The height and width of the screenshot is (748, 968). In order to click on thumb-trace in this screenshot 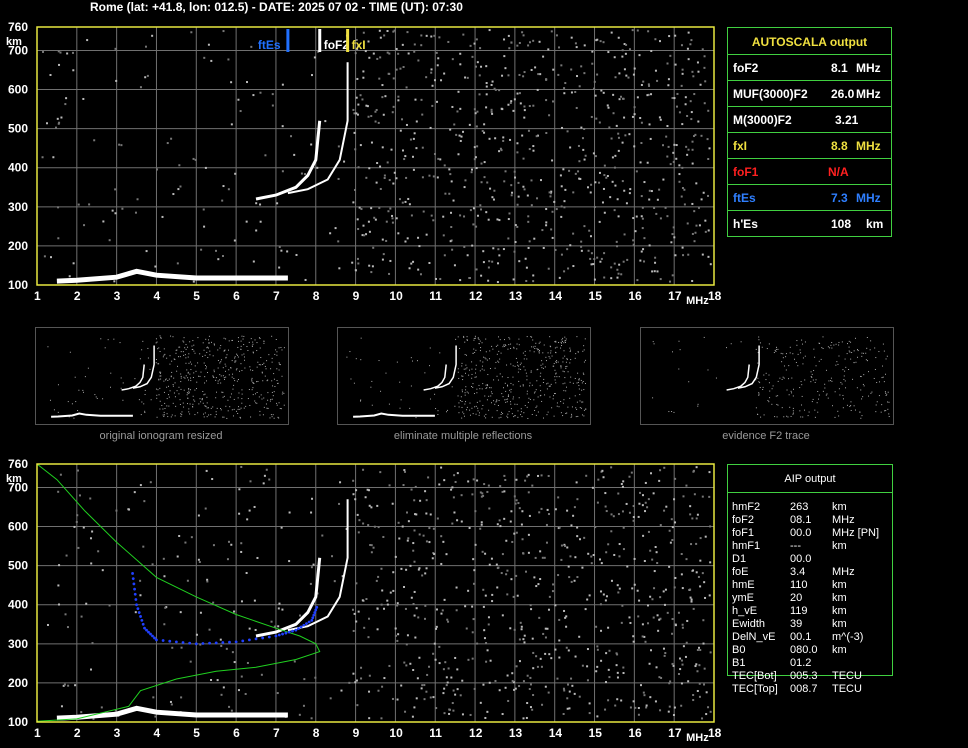, I will do `click(394, 415)`.